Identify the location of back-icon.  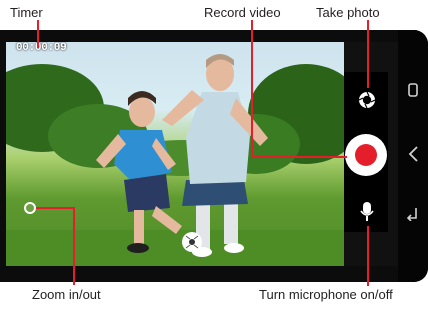
(412, 214).